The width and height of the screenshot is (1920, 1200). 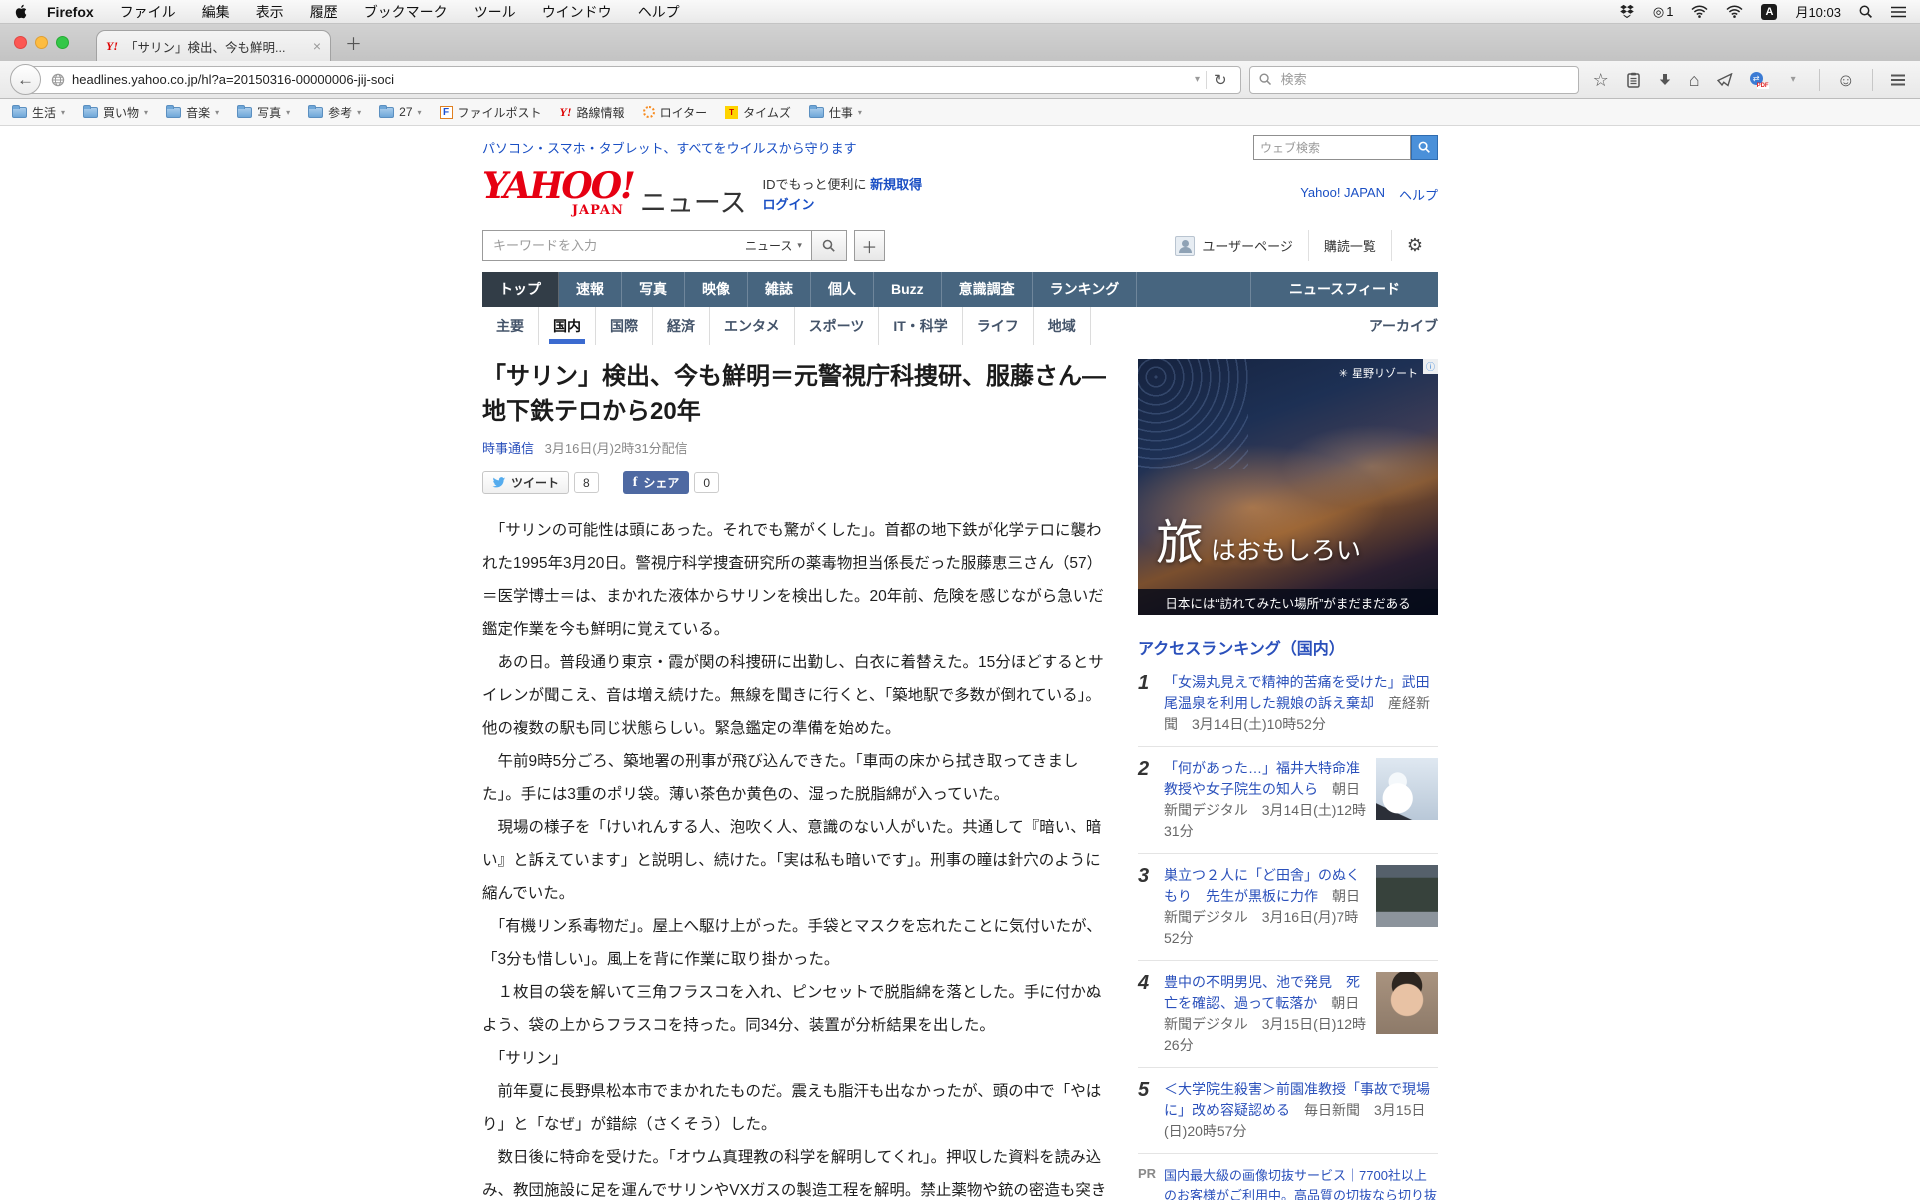 What do you see at coordinates (1734, 11) in the screenshot?
I see `wifi-icon` at bounding box center [1734, 11].